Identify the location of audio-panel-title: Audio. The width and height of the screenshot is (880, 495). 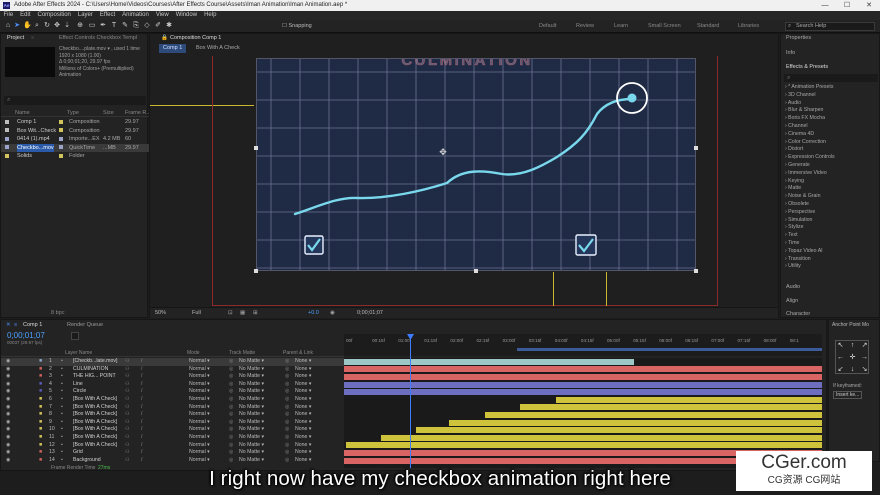
(793, 287).